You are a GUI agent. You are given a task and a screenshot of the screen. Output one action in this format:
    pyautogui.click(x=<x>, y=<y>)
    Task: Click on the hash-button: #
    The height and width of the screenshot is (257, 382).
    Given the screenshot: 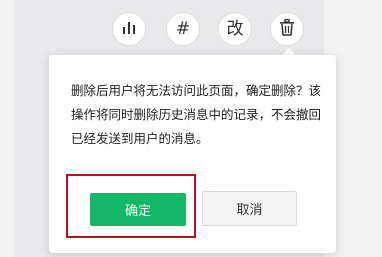 What is the action you would take?
    pyautogui.click(x=183, y=29)
    